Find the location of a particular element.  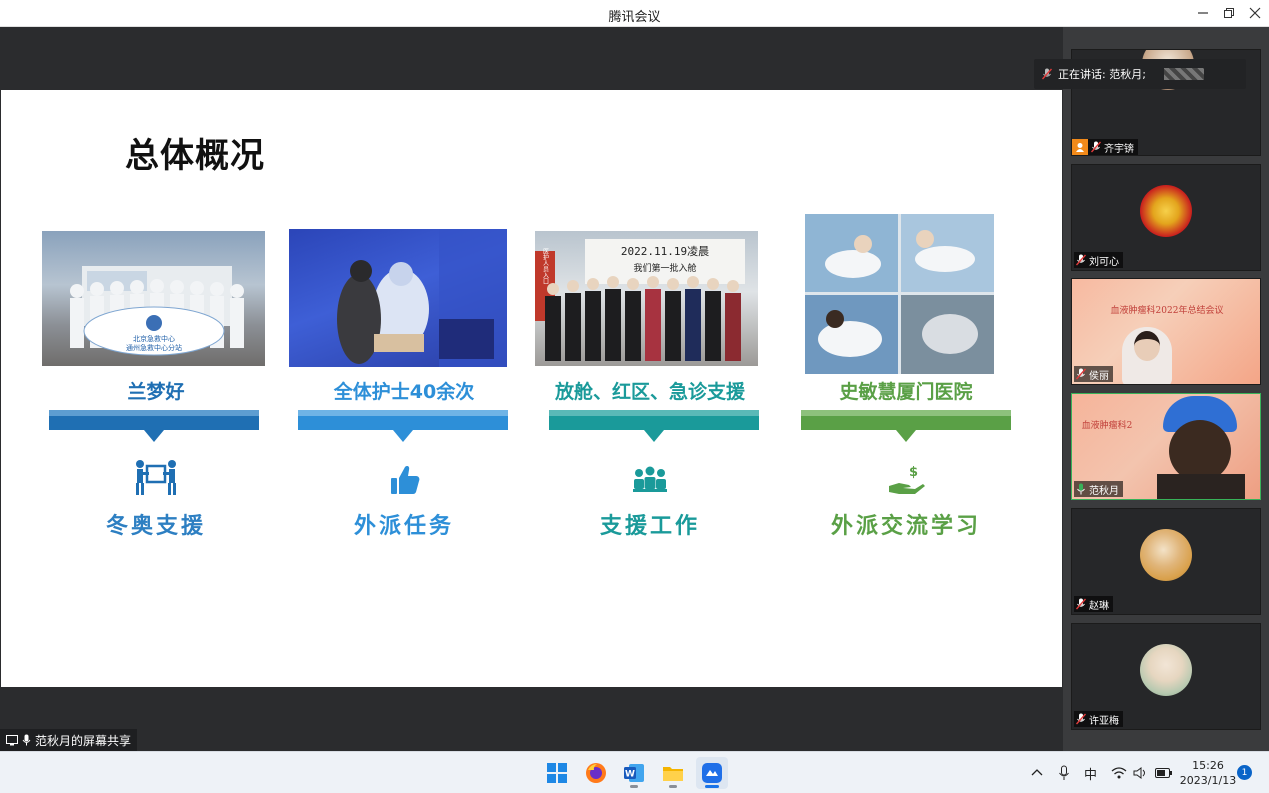

participant-tile: 许亚梅 is located at coordinates (1166, 676).